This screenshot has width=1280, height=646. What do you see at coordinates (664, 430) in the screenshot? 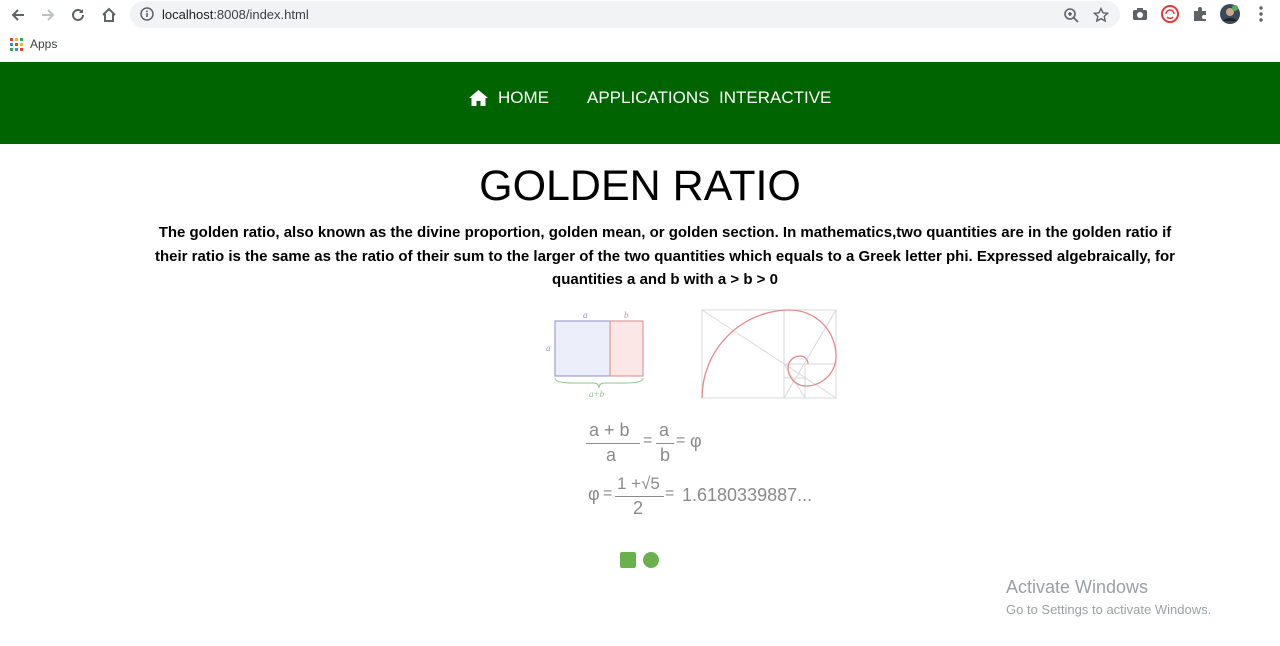
I see `formula1-num-right: a` at bounding box center [664, 430].